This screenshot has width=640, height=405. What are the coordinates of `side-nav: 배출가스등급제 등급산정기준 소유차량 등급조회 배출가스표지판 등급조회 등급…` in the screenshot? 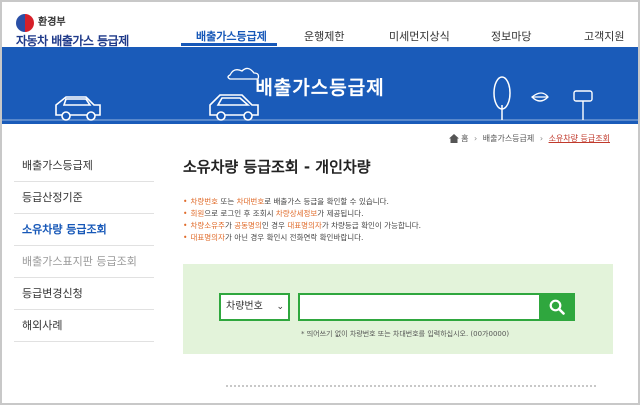 It's located at (84, 246).